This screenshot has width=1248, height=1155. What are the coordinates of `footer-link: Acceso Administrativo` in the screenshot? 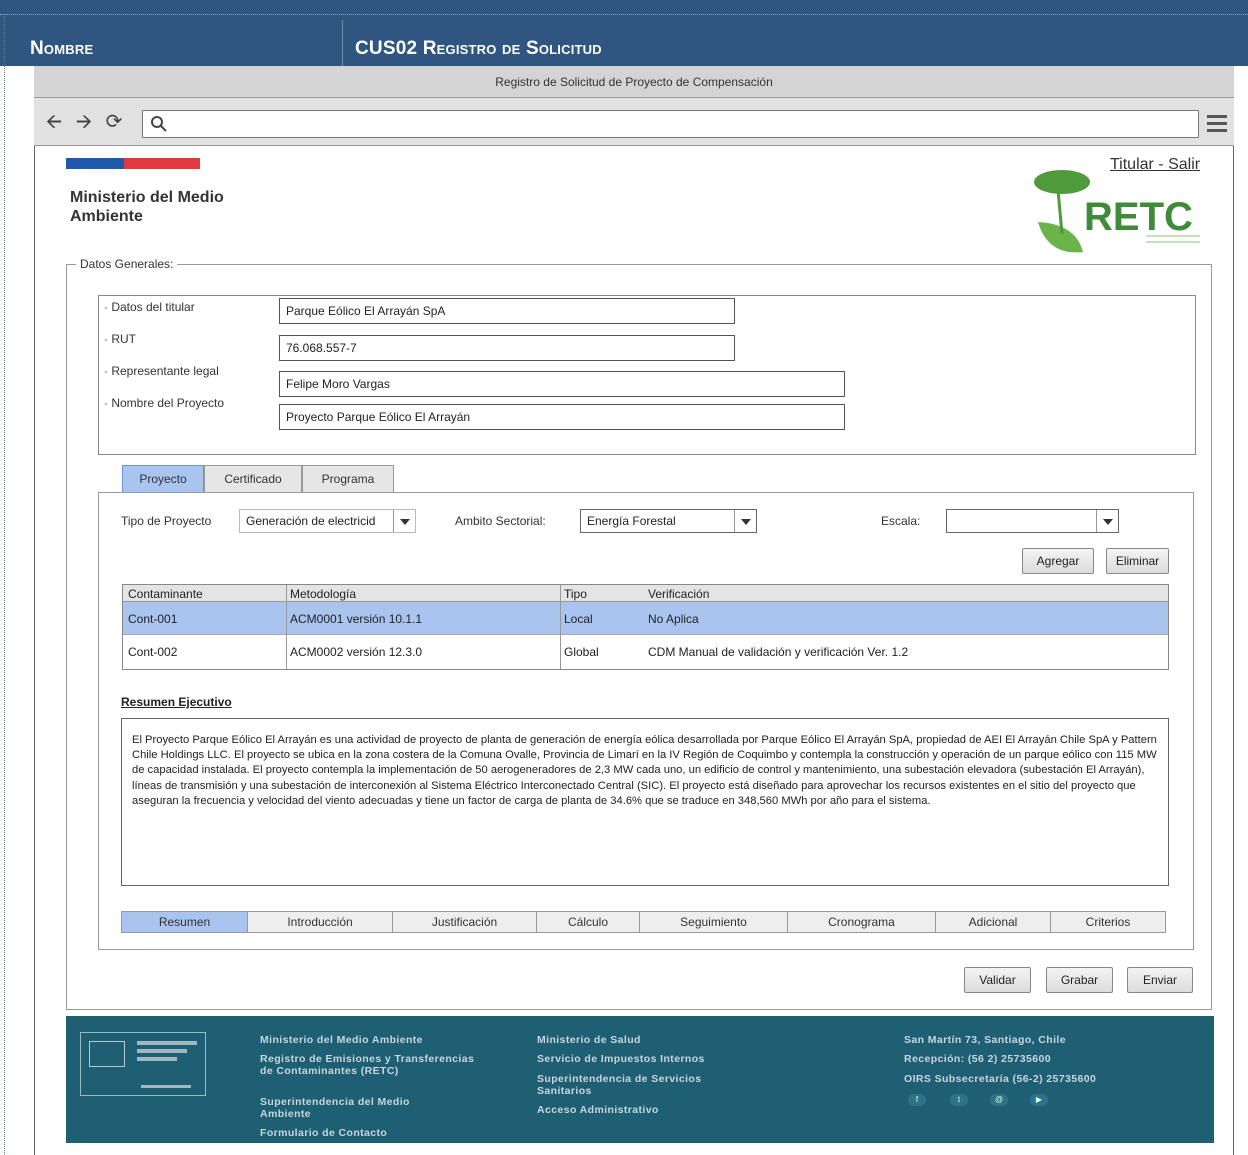 It's located at (647, 1110).